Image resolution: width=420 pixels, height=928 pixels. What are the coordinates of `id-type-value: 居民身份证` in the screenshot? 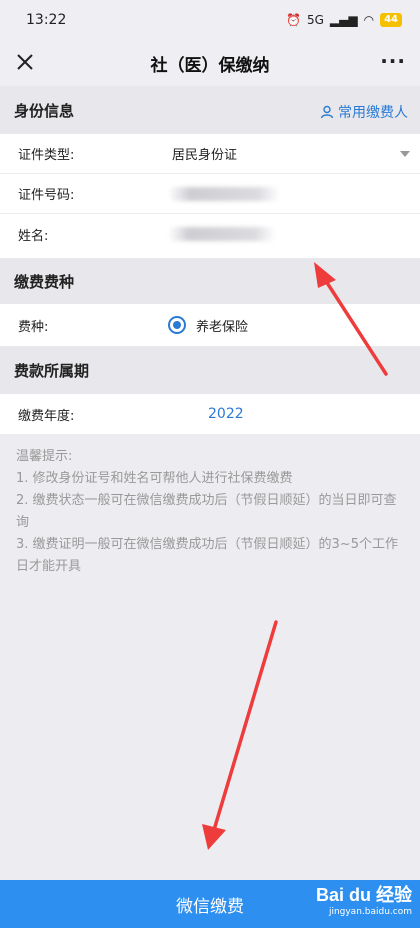 It's located at (205, 155).